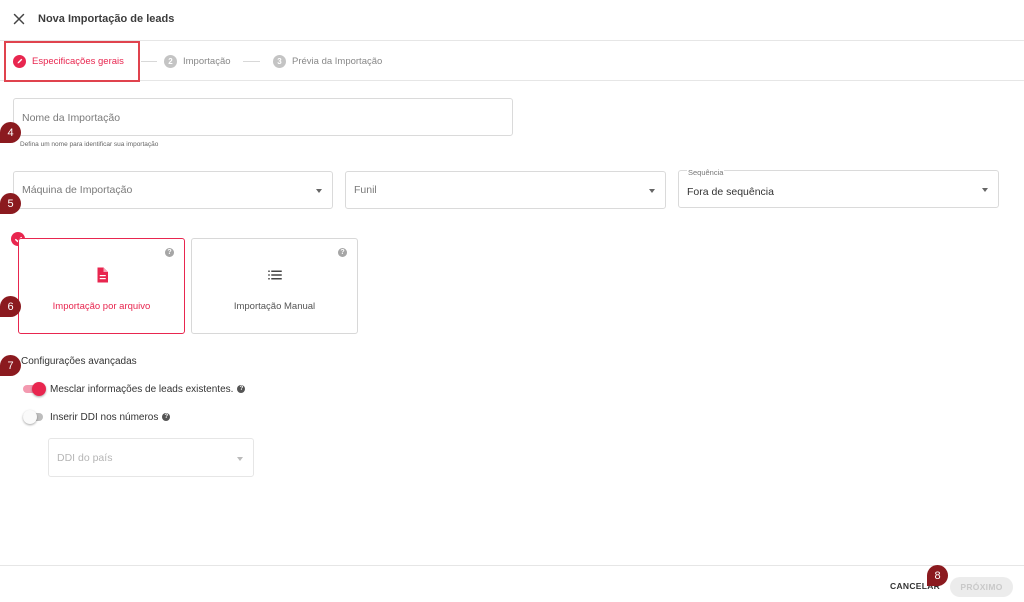  I want to click on select-placeholder: Funil, so click(365, 190).